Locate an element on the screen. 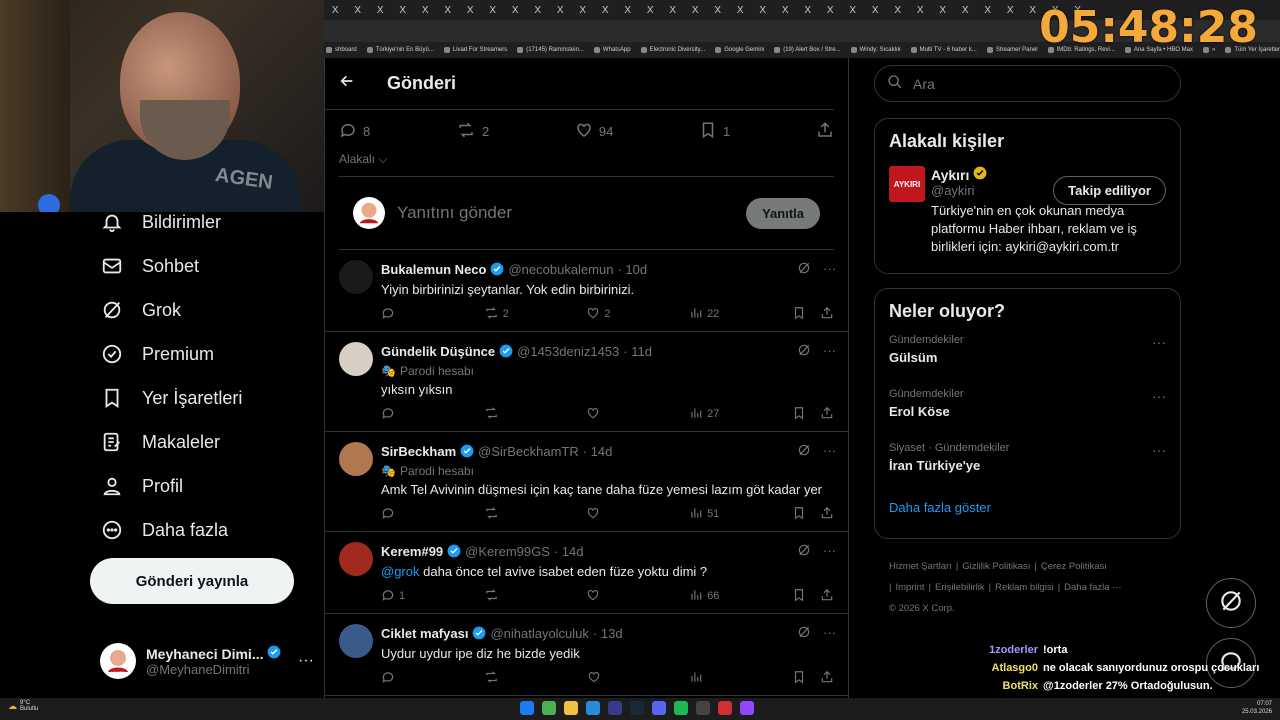  discord-icon is located at coordinates (659, 708).